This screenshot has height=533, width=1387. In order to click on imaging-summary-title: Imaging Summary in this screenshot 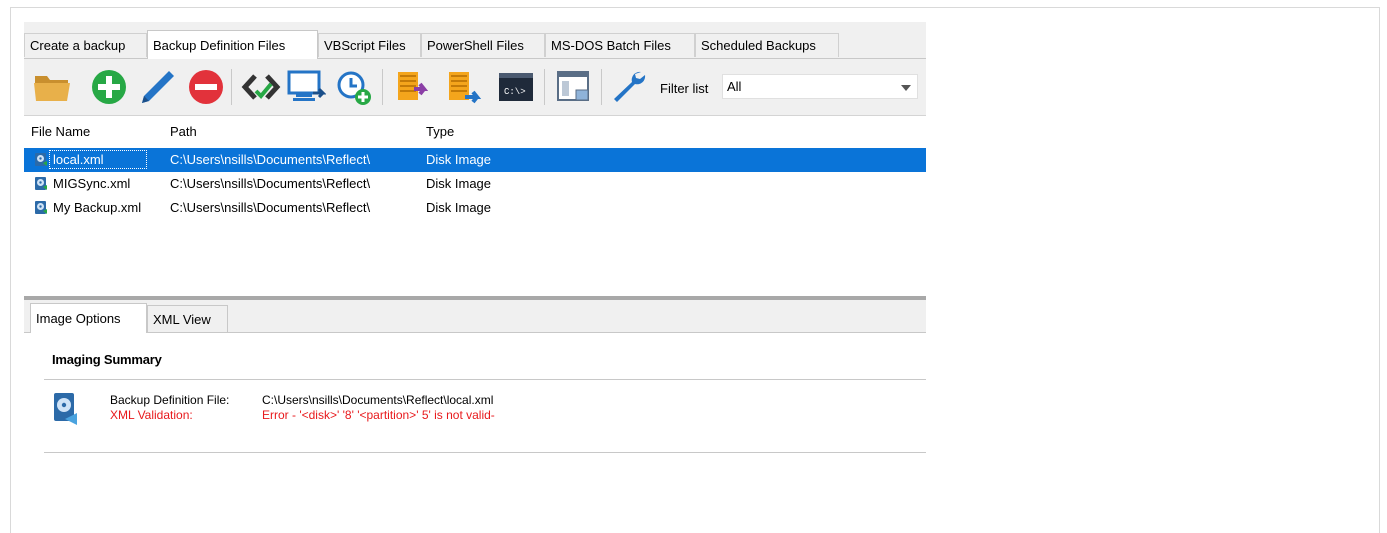, I will do `click(107, 359)`.